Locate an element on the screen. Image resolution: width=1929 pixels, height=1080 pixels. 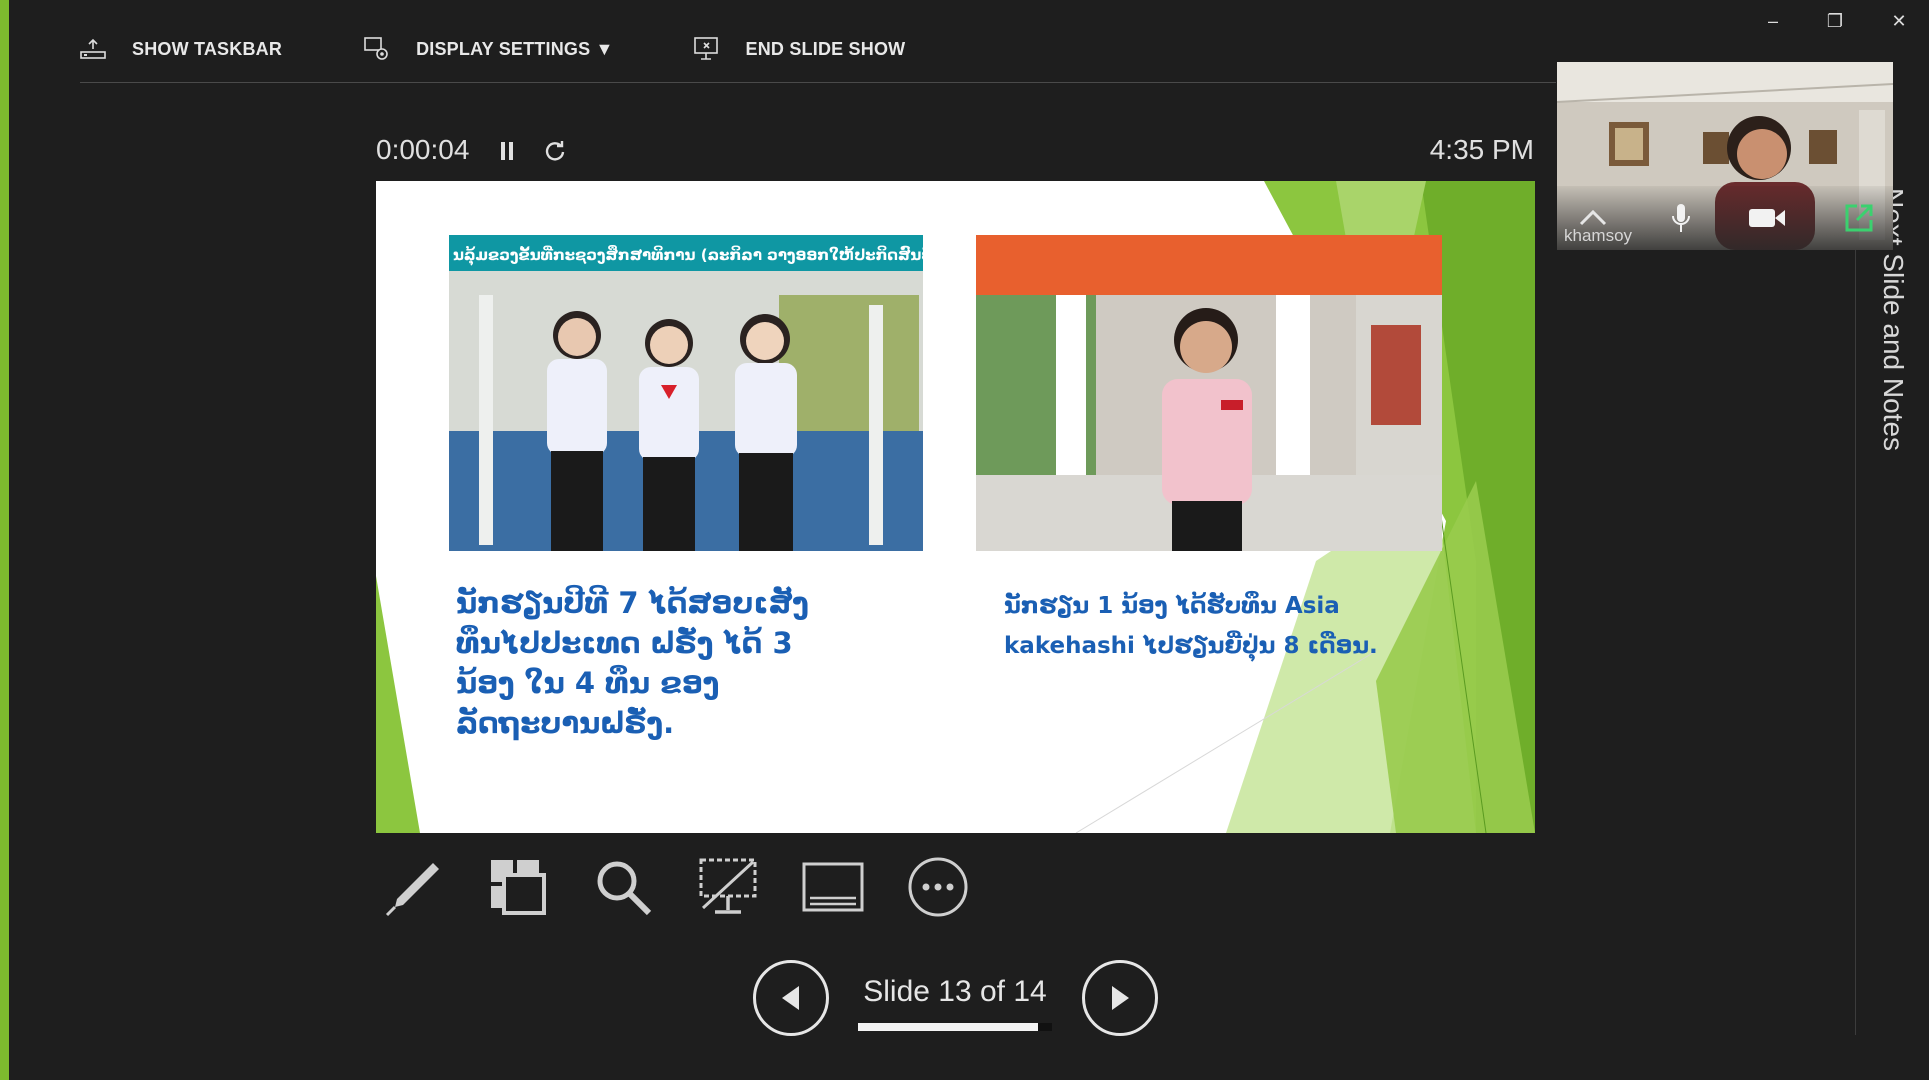
presenter-tools is located at coordinates (691, 887).